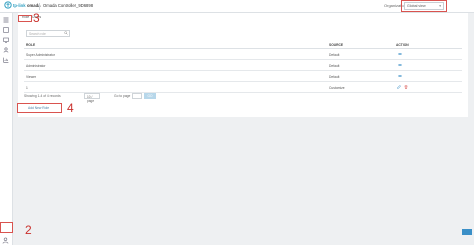  I want to click on column-role: ROLE, so click(31, 45).